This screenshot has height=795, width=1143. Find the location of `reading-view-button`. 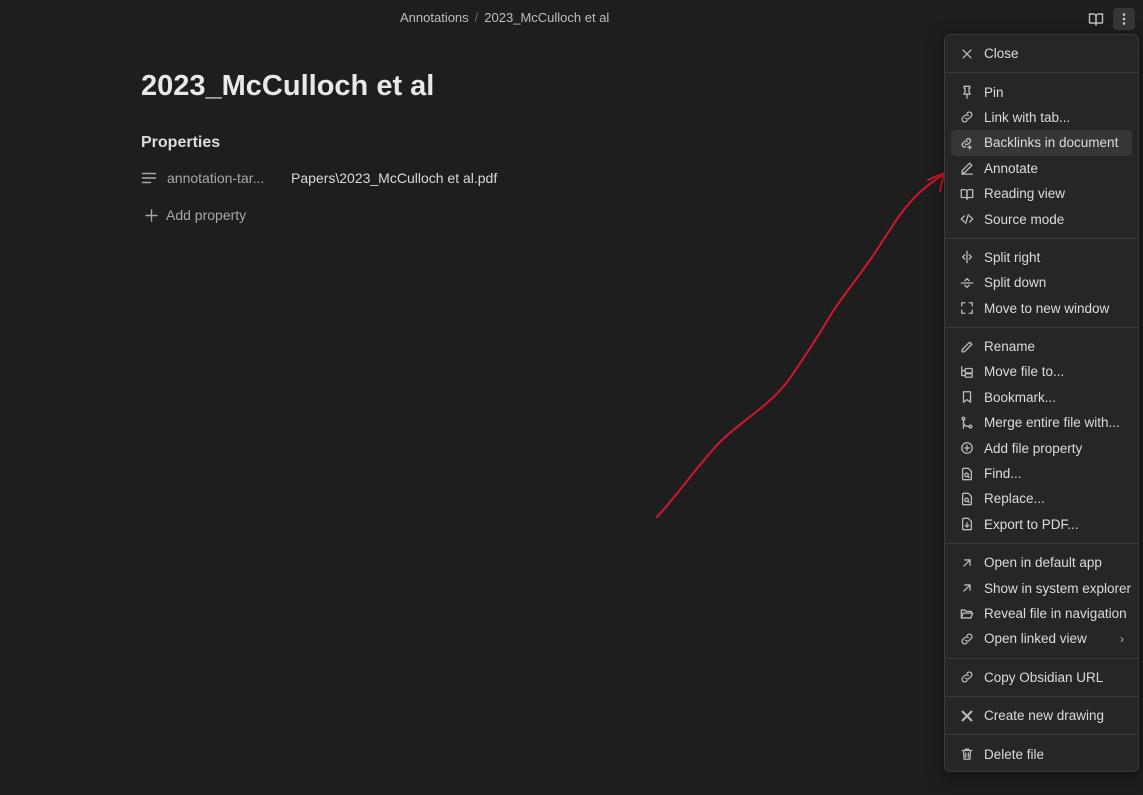

reading-view-button is located at coordinates (1096, 19).